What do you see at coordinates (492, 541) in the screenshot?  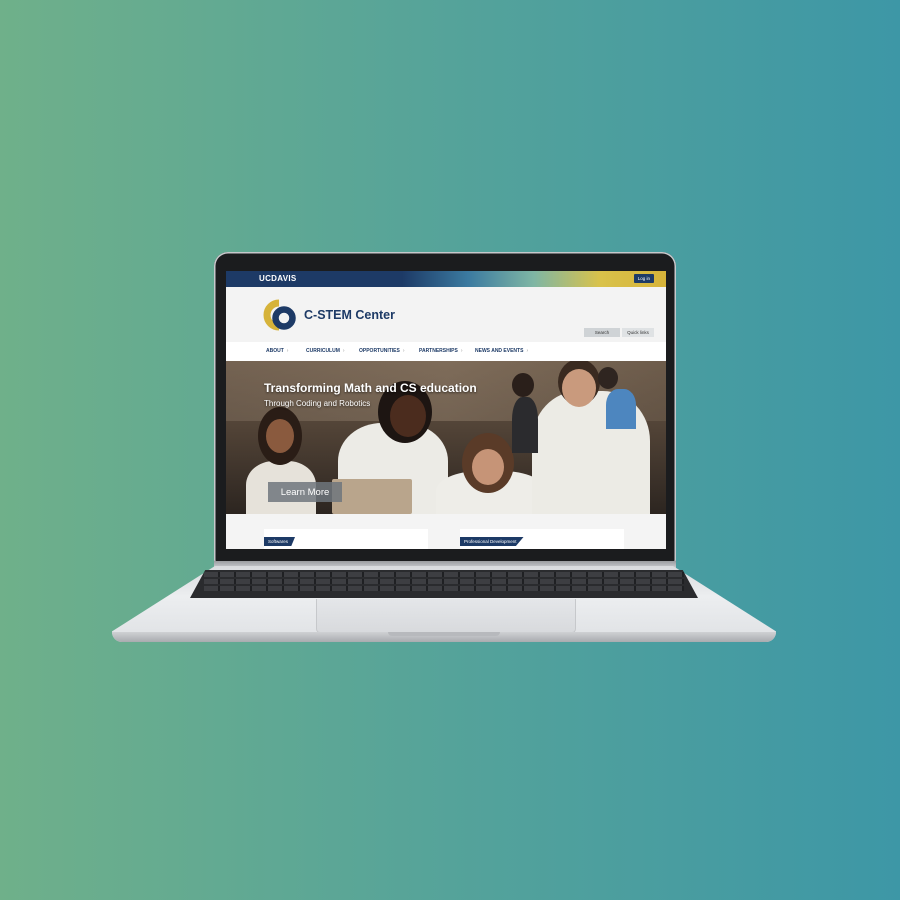 I see `card-tag: Professional Development` at bounding box center [492, 541].